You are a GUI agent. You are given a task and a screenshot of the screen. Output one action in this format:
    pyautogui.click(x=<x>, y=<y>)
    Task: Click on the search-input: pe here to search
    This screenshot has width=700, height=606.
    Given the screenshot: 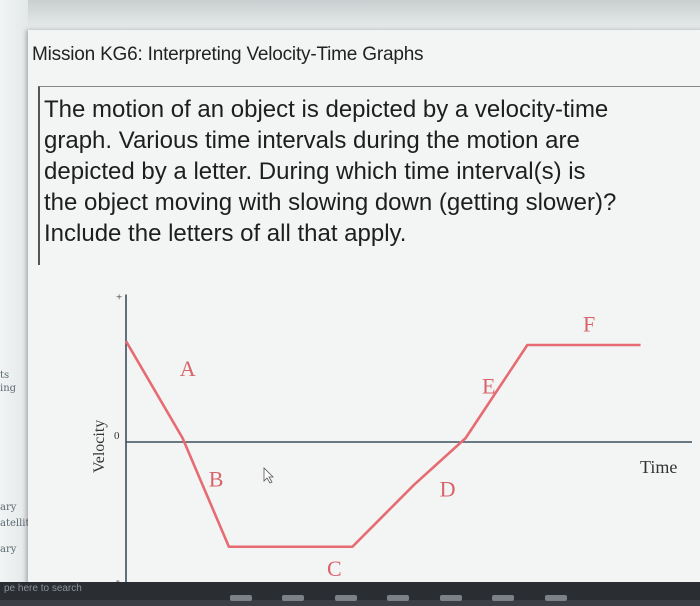 What is the action you would take?
    pyautogui.click(x=43, y=588)
    